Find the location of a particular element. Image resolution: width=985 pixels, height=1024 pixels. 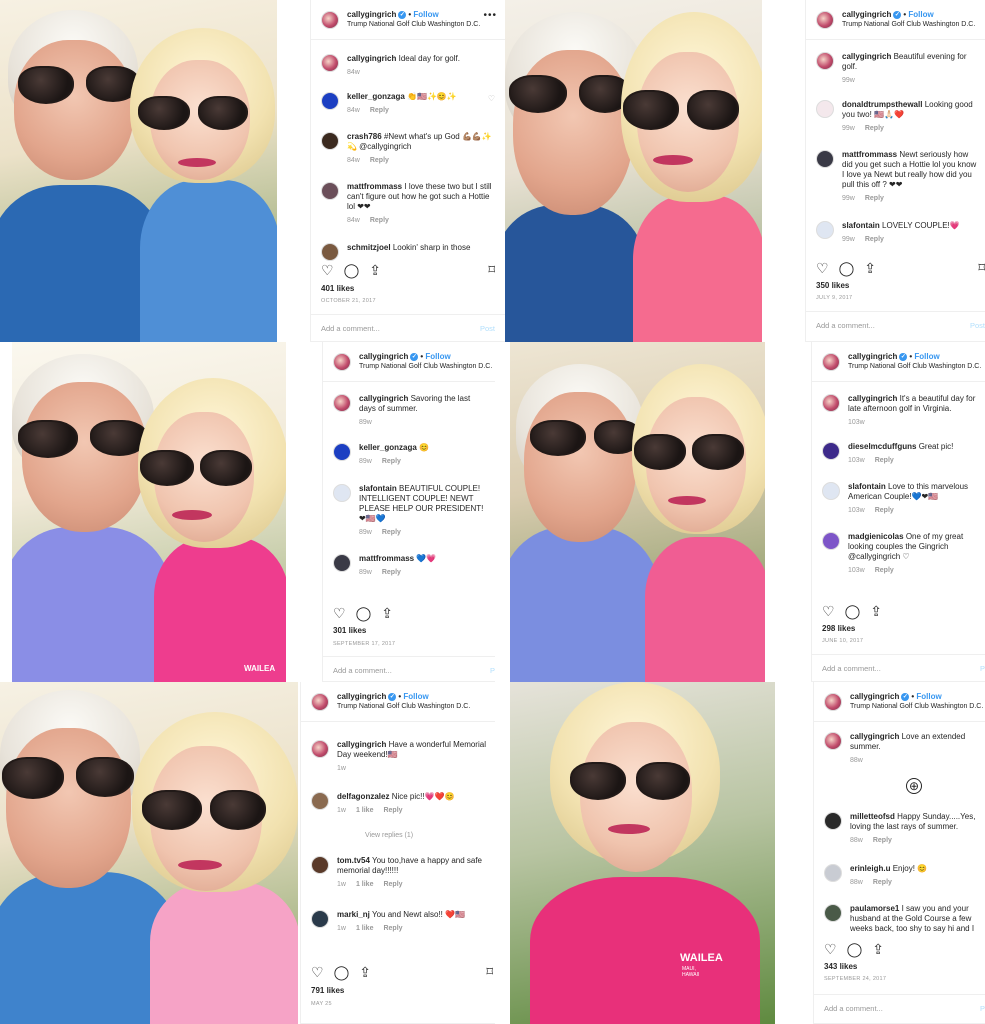

comment-user: donaldtrumpsthewall is located at coordinates (882, 104).